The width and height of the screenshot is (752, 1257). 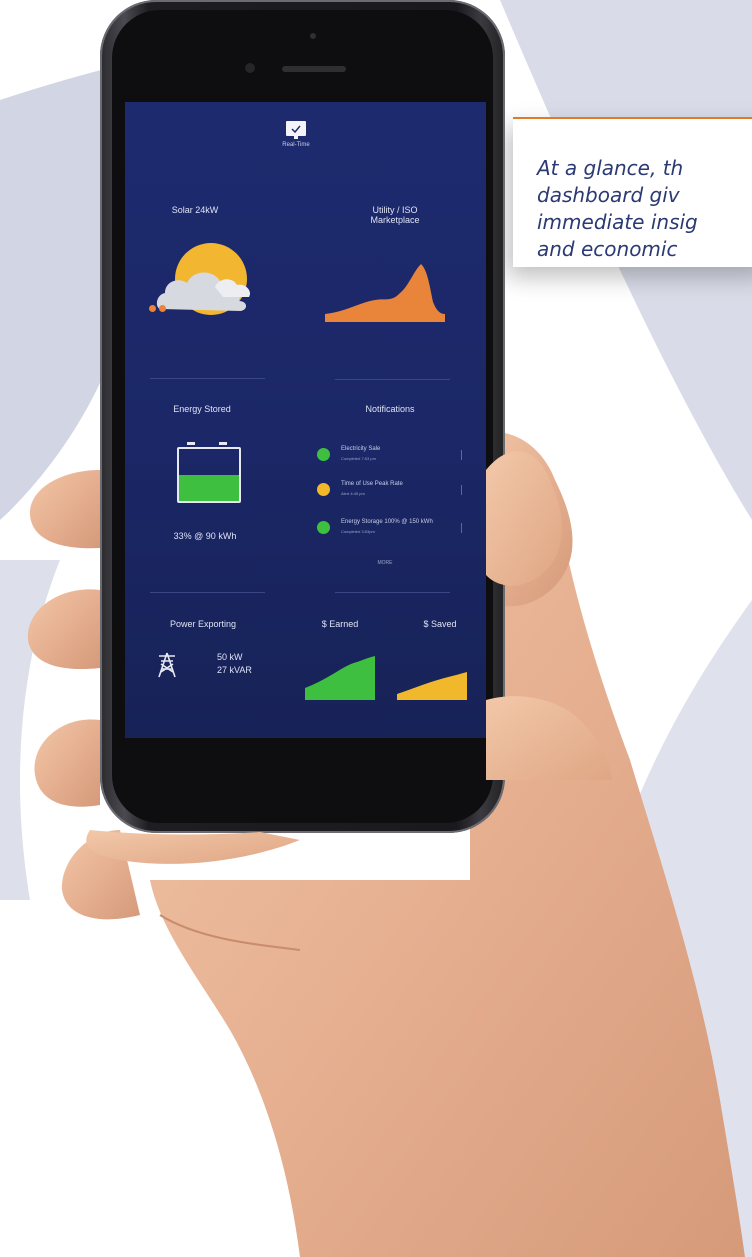 What do you see at coordinates (387, 522) in the screenshot?
I see `notification-title: Energy Storage 100% @ 150 kWh` at bounding box center [387, 522].